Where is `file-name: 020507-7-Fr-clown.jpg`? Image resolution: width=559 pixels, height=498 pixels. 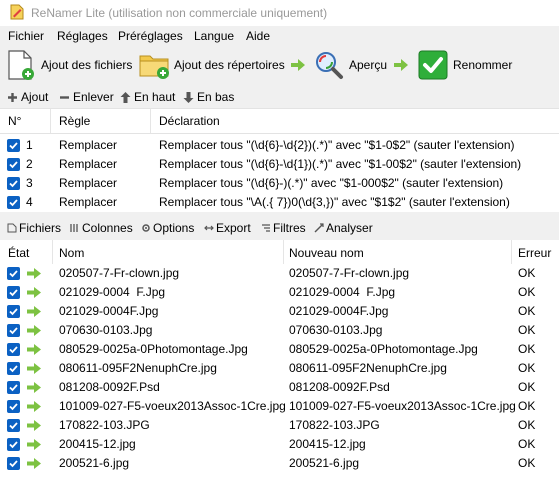 file-name: 020507-7-Fr-clown.jpg is located at coordinates (119, 273).